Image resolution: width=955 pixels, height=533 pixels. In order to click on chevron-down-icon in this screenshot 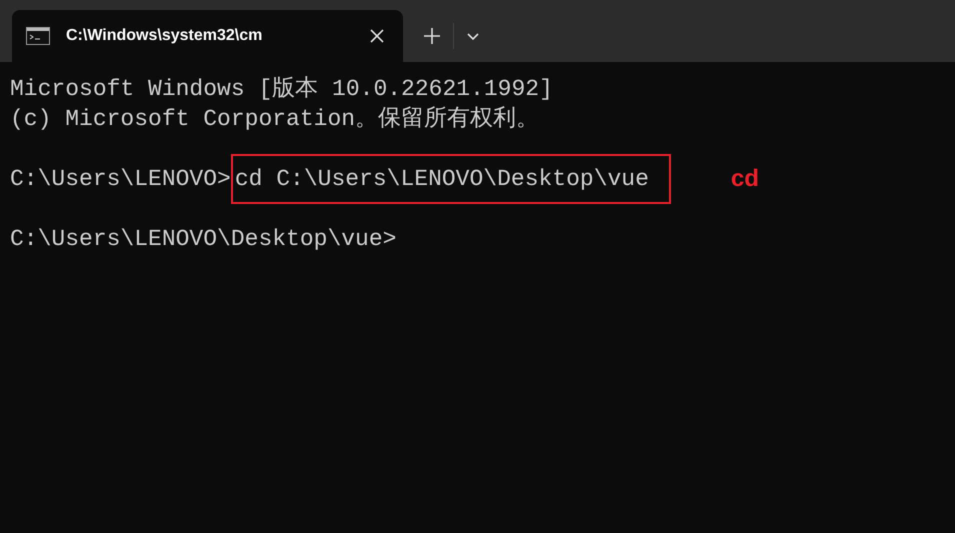, I will do `click(473, 36)`.